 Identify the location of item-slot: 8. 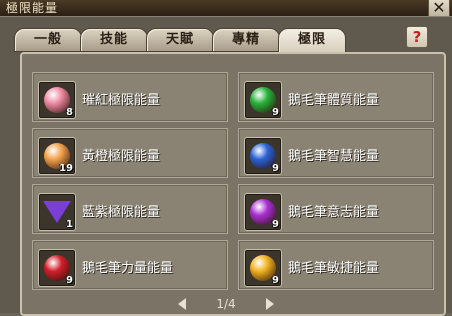
(57, 100).